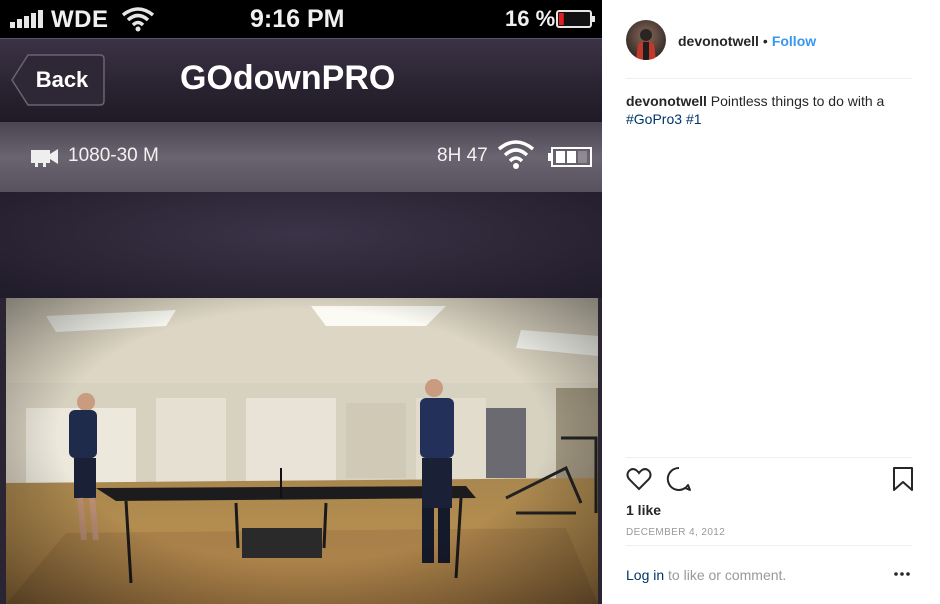  Describe the element at coordinates (26, 19) in the screenshot. I see `signal-strength-icon` at that location.